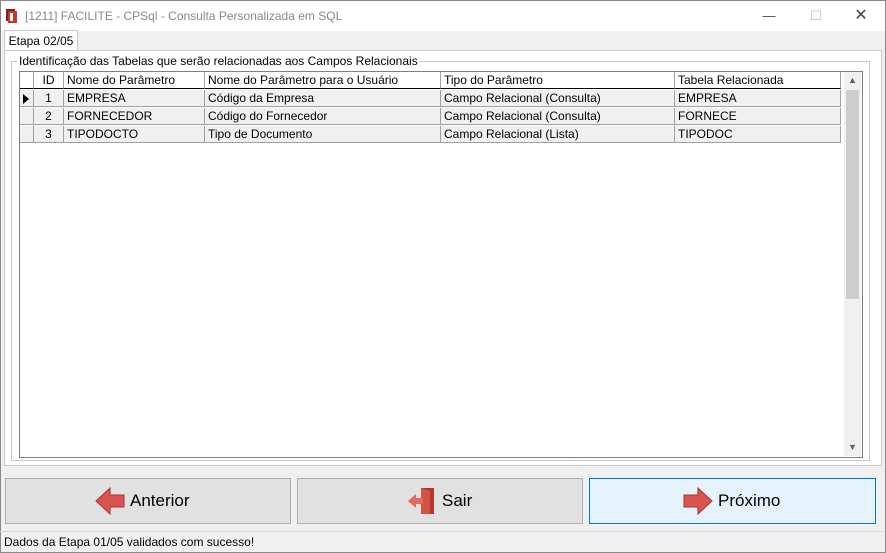  I want to click on cell-id: 2, so click(49, 116).